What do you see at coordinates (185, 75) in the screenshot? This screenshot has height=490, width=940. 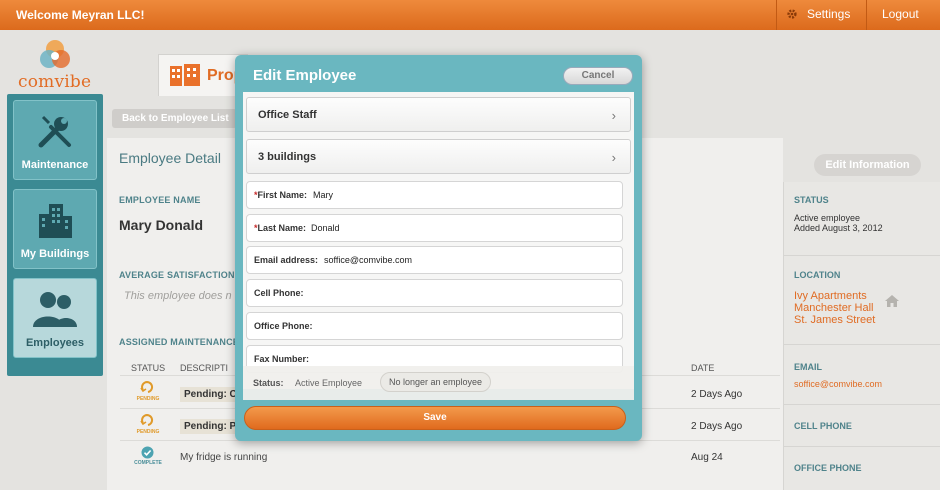 I see `building-icon` at bounding box center [185, 75].